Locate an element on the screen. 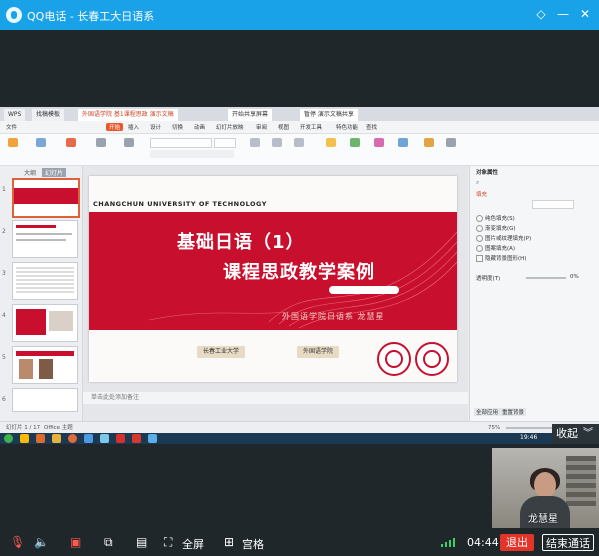 This screenshot has width=599, height=556. zoom-slider is located at coordinates (531, 428).